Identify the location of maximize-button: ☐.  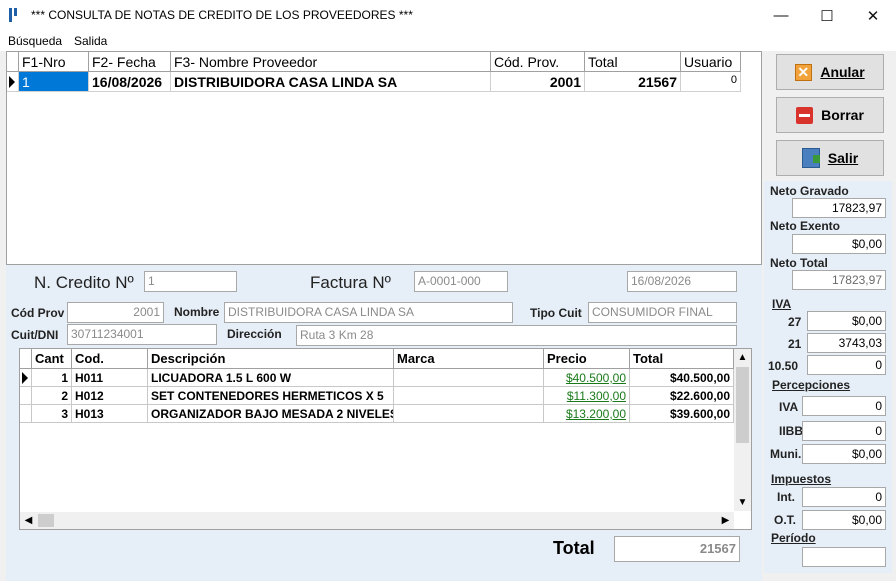
(827, 15).